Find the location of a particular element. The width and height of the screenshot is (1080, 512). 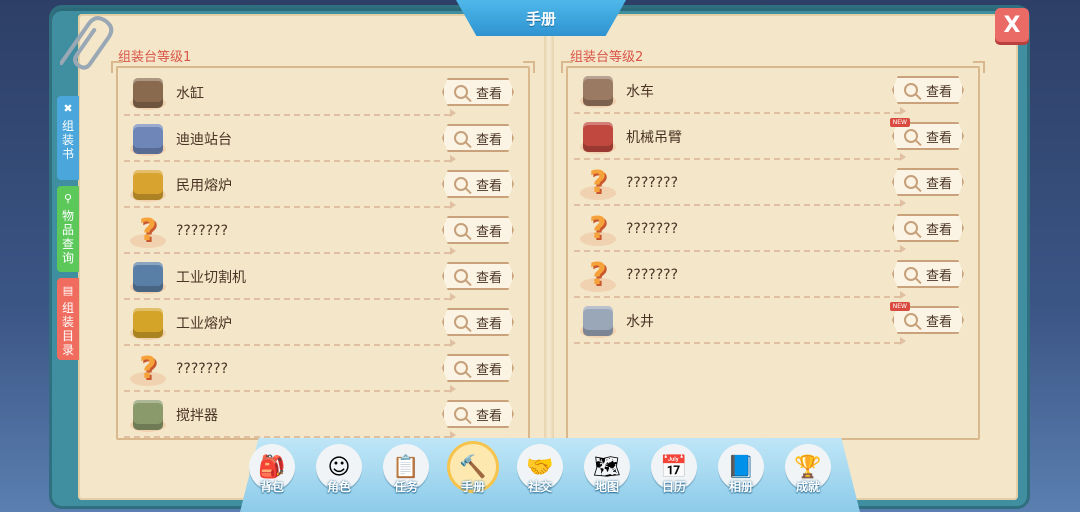

nav-item-trophy: 🏆 成就 is located at coordinates (808, 472).